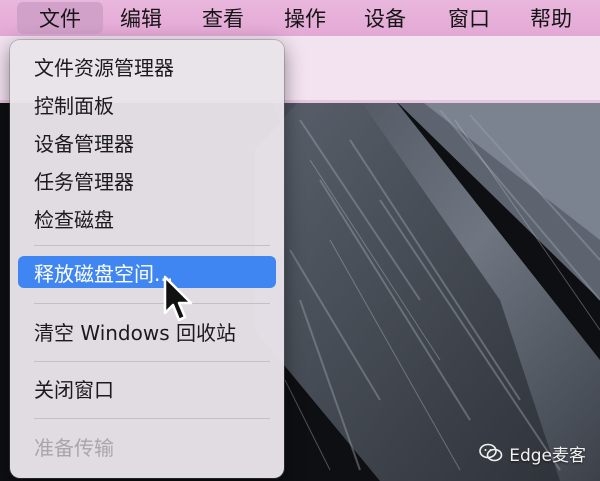  What do you see at coordinates (491, 452) in the screenshot?
I see `wechat-icon` at bounding box center [491, 452].